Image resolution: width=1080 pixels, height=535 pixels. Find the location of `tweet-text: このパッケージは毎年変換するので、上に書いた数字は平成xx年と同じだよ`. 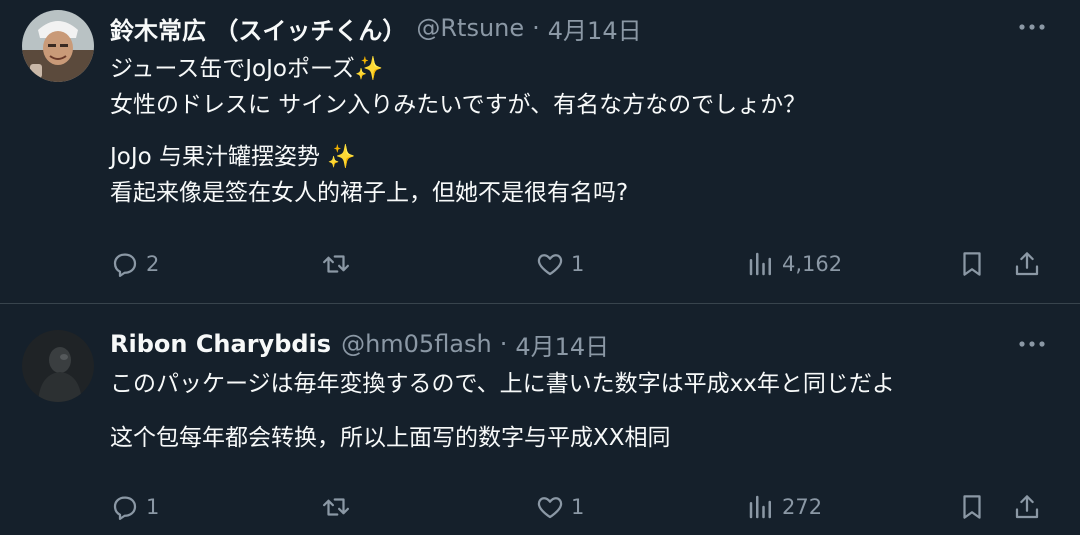

tweet-text: このパッケージは毎年変換するので、上に書いた数字は平成xx年と同じだよ is located at coordinates (502, 384).